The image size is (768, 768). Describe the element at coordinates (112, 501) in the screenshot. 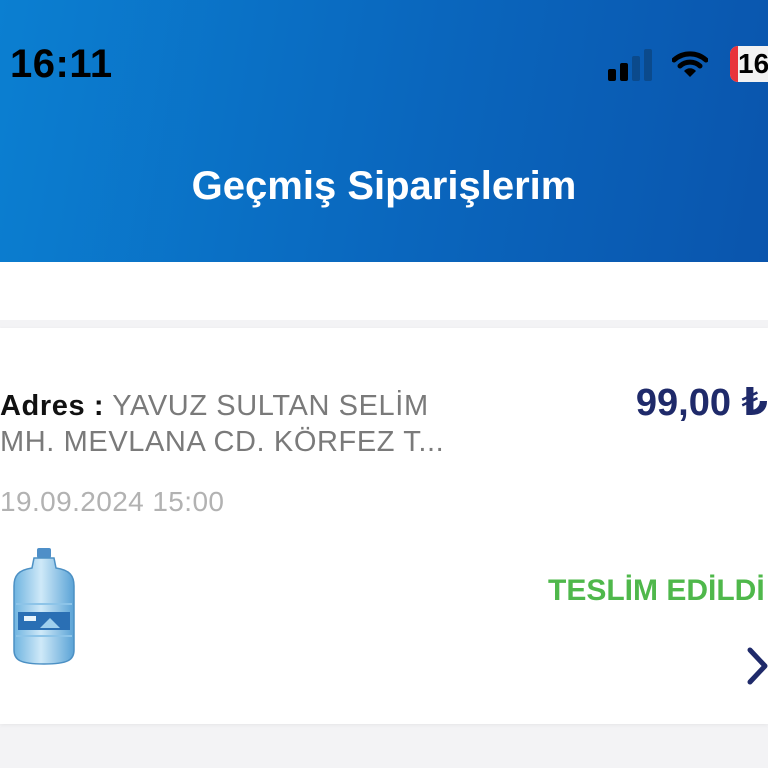

I see `order-date: 19.09.2024 15:00` at that location.